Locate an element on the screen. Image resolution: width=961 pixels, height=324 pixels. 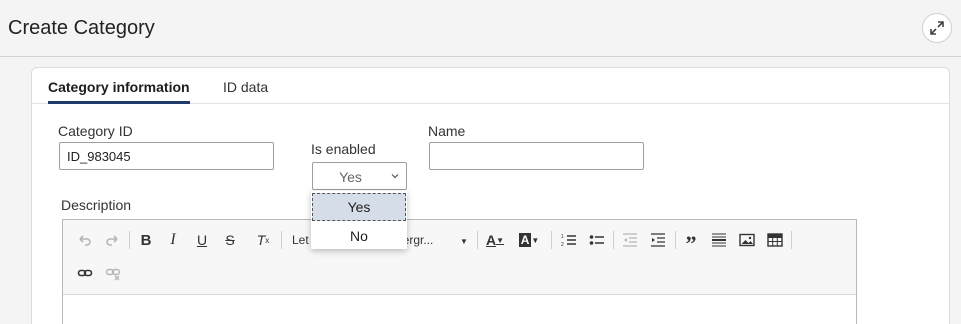
strikethrough-icon: S is located at coordinates (230, 240).